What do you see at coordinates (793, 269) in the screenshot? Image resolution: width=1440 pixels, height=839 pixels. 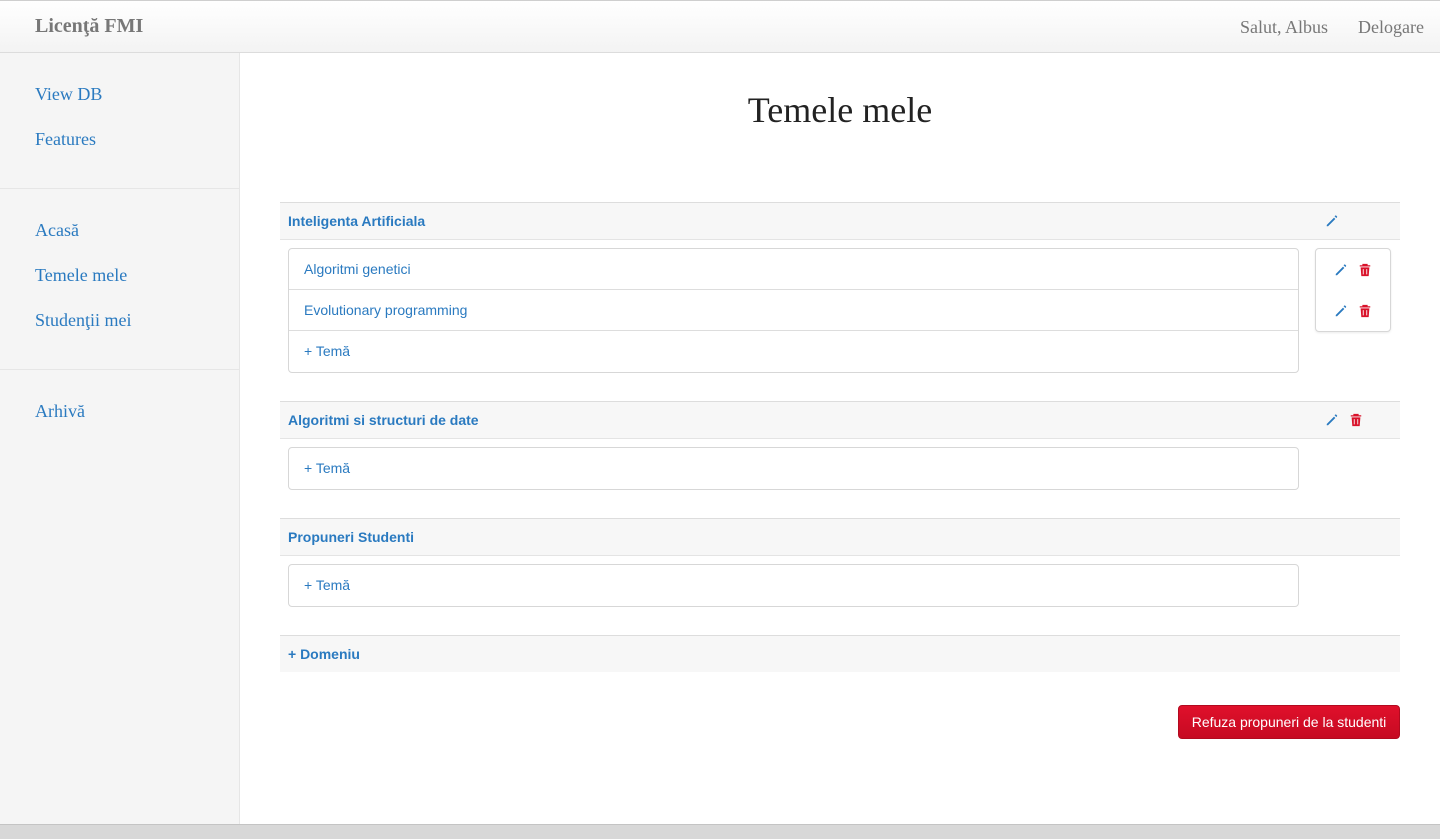 I see `topic-item: Algoritmi genetici` at bounding box center [793, 269].